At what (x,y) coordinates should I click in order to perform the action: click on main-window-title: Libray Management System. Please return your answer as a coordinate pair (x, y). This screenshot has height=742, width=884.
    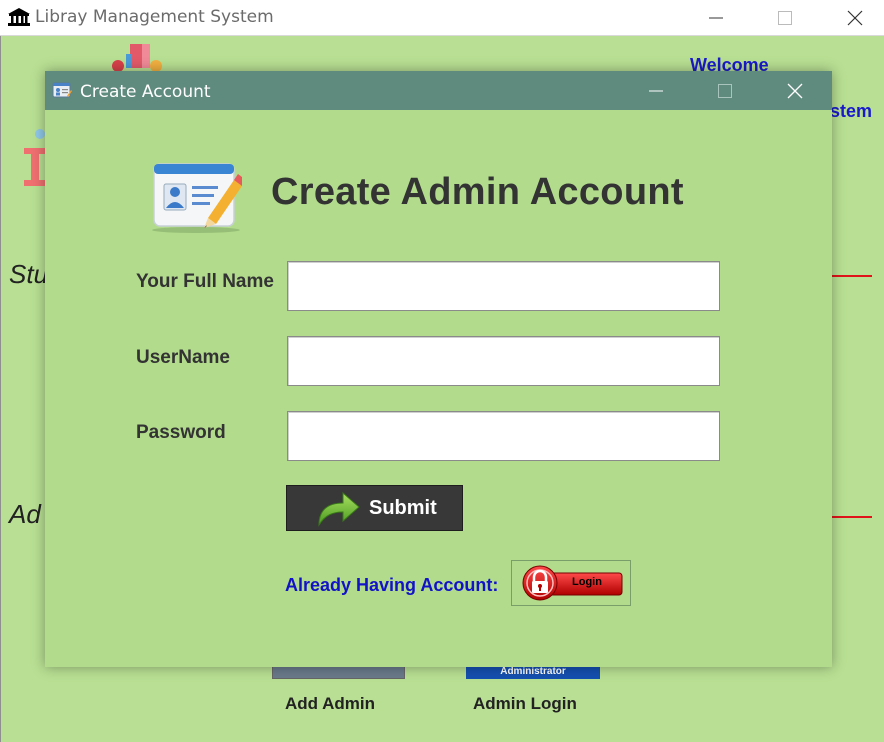
    Looking at the image, I should click on (154, 17).